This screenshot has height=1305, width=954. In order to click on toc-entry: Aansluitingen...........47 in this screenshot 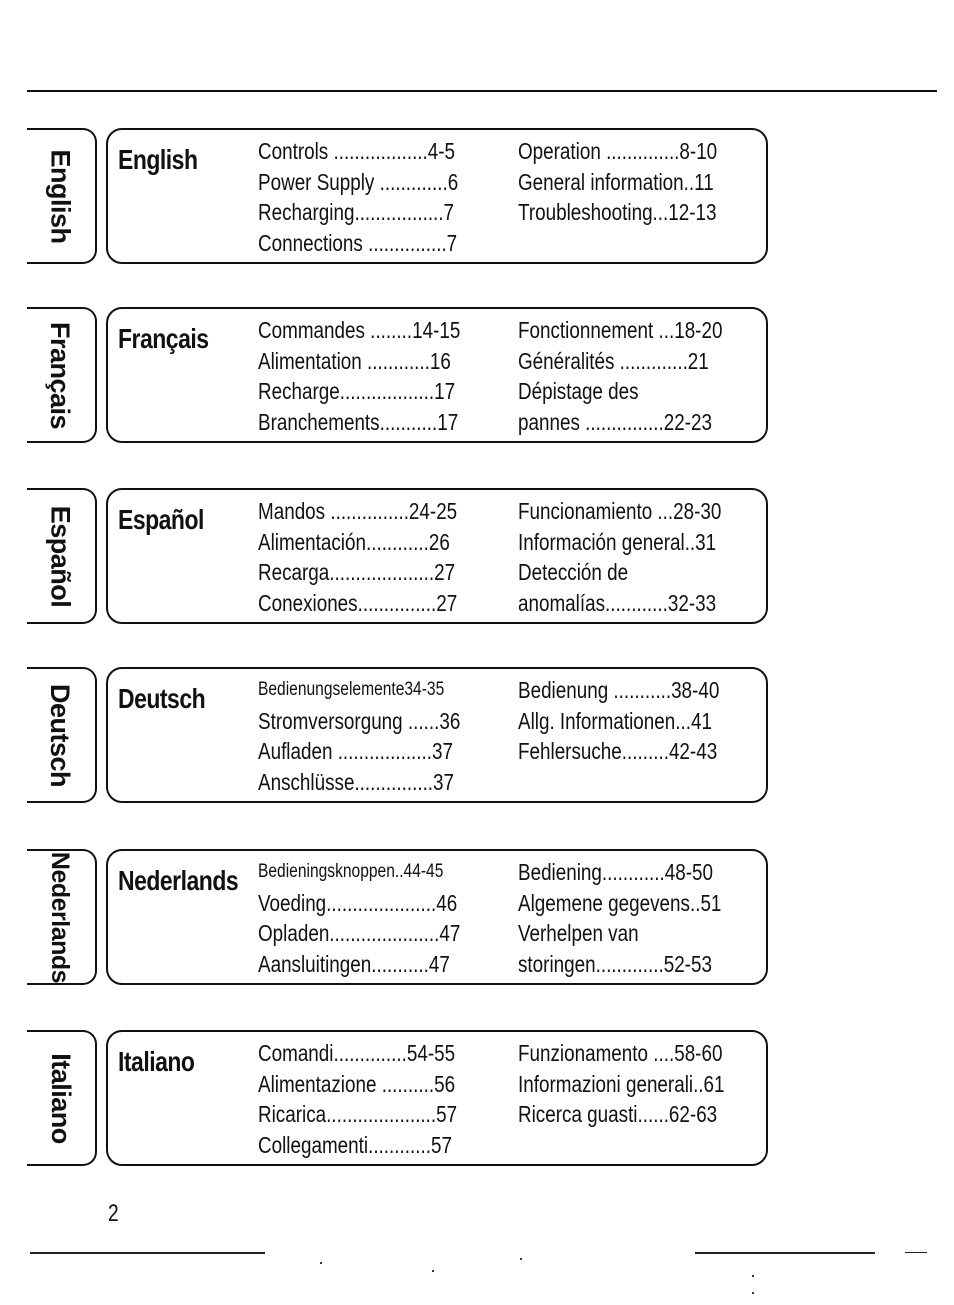, I will do `click(376, 964)`.